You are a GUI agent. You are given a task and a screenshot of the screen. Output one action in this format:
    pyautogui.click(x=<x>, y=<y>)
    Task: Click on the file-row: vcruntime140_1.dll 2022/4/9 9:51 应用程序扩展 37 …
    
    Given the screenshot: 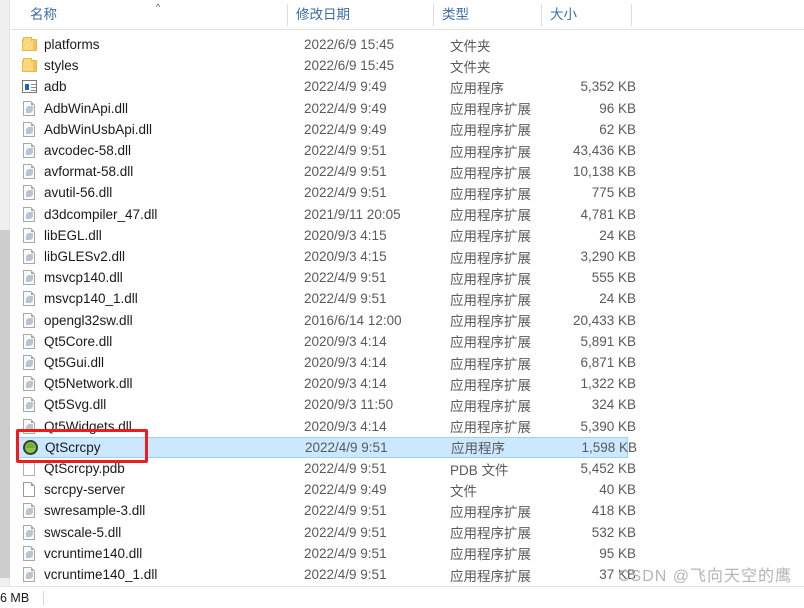 What is the action you would take?
    pyautogui.click(x=327, y=574)
    